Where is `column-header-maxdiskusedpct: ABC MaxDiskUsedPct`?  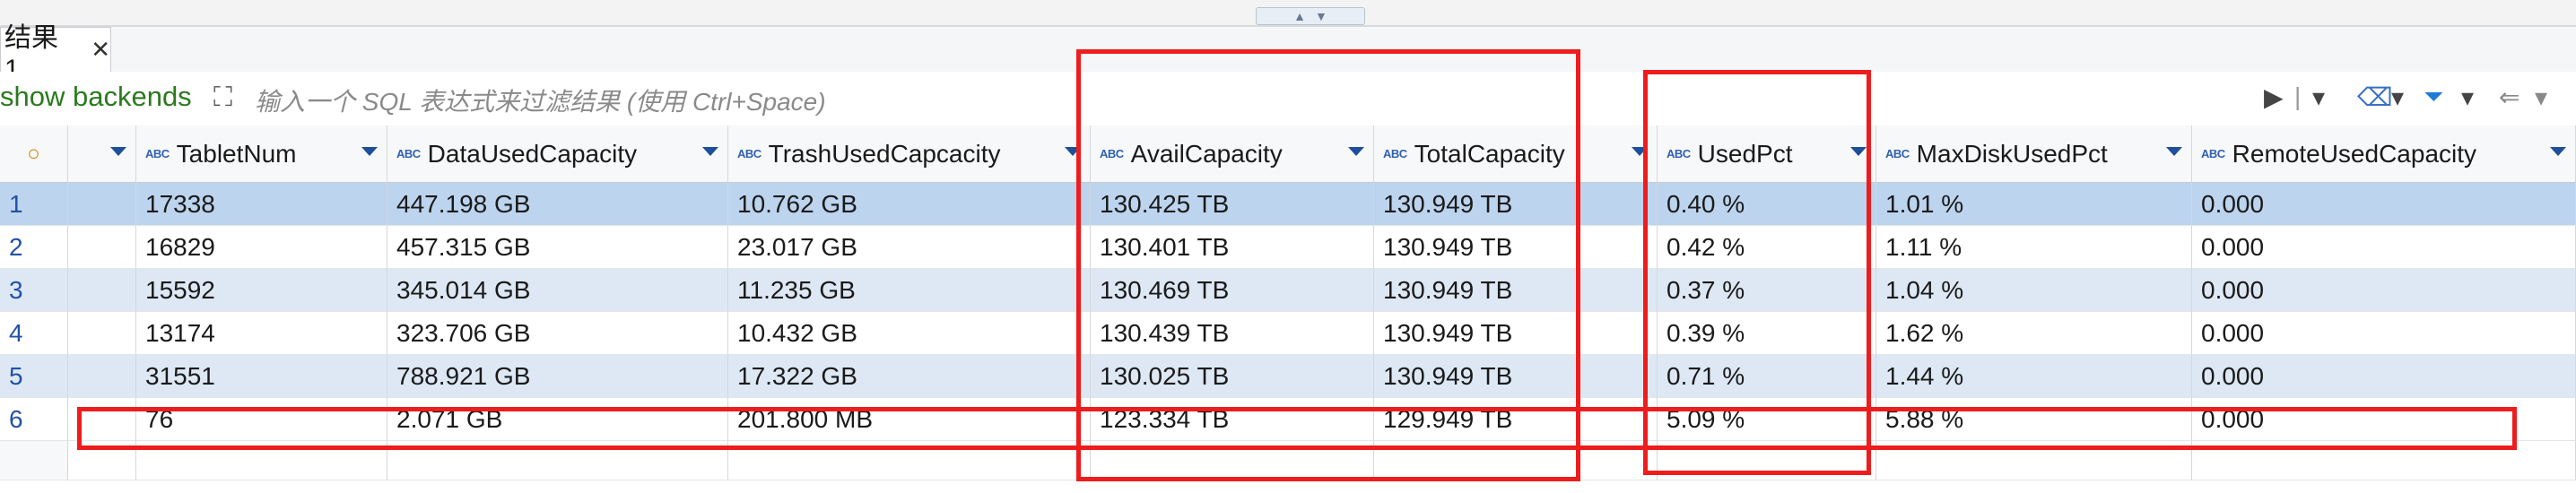 column-header-maxdiskusedpct: ABC MaxDiskUsedPct is located at coordinates (2034, 154).